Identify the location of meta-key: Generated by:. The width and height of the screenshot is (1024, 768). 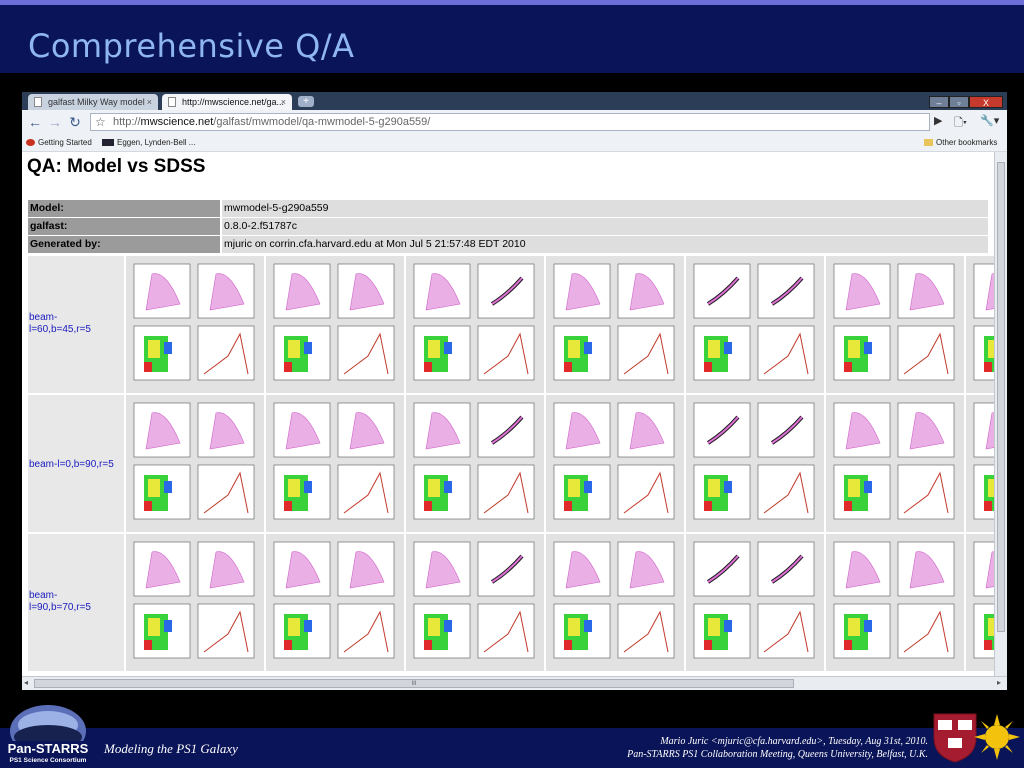
(124, 244).